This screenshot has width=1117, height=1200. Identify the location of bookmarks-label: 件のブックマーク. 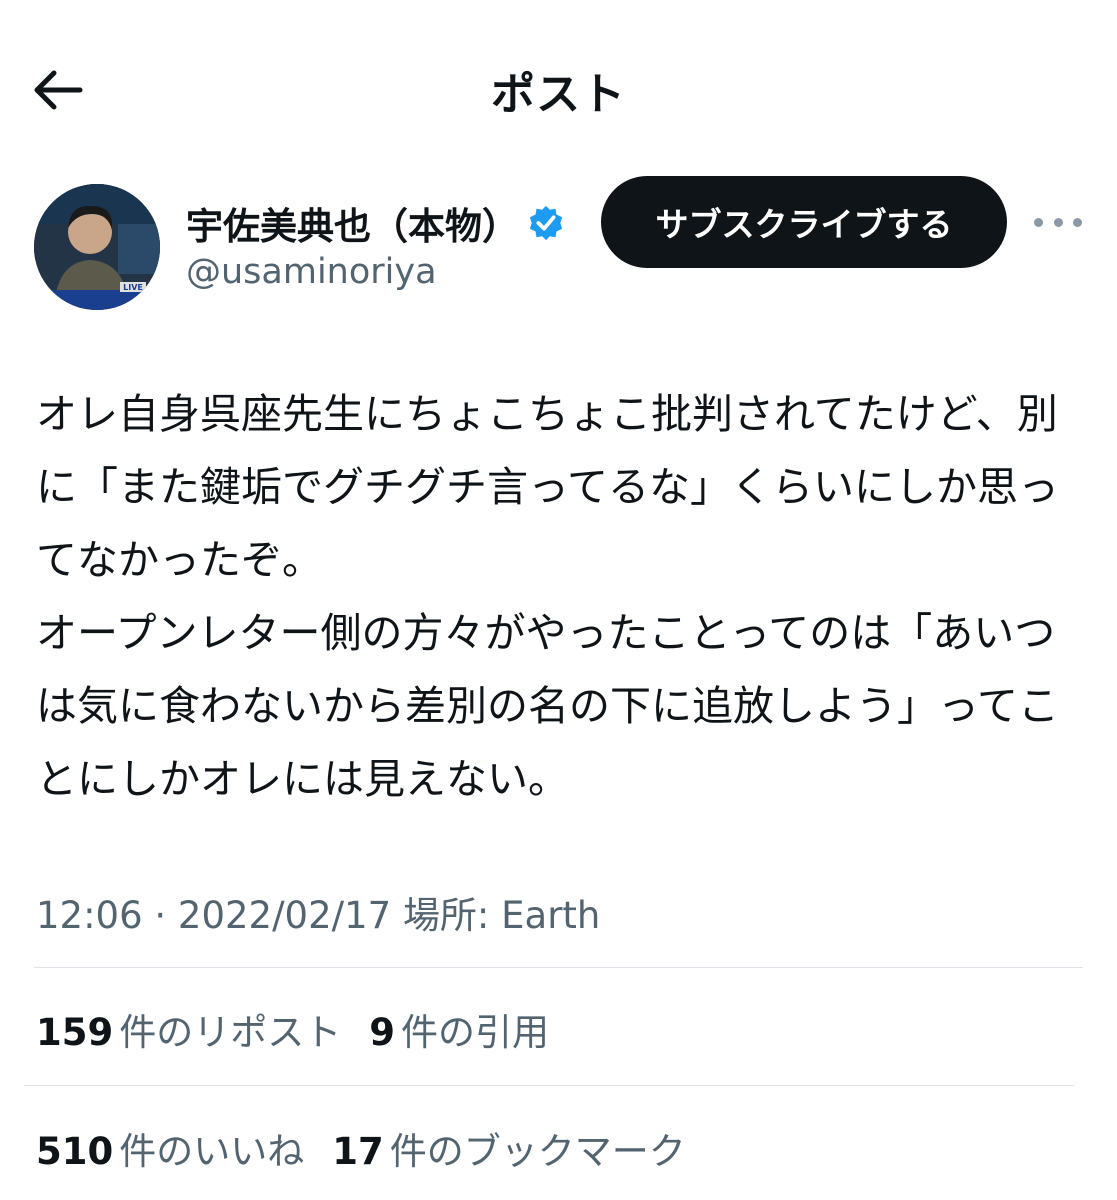
(537, 1151).